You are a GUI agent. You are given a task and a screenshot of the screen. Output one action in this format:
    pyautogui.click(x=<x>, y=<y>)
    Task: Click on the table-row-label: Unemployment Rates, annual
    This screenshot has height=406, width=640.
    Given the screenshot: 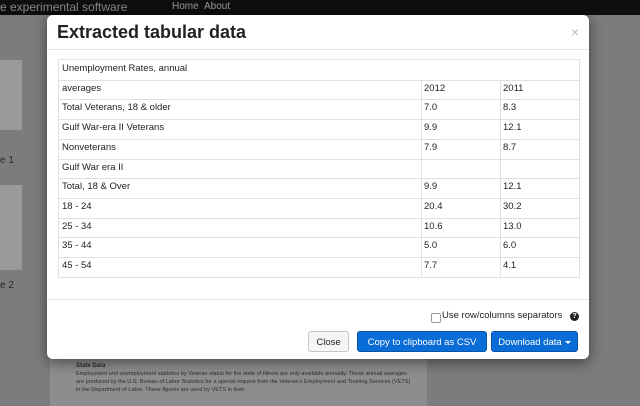 What is the action you would take?
    pyautogui.click(x=125, y=68)
    